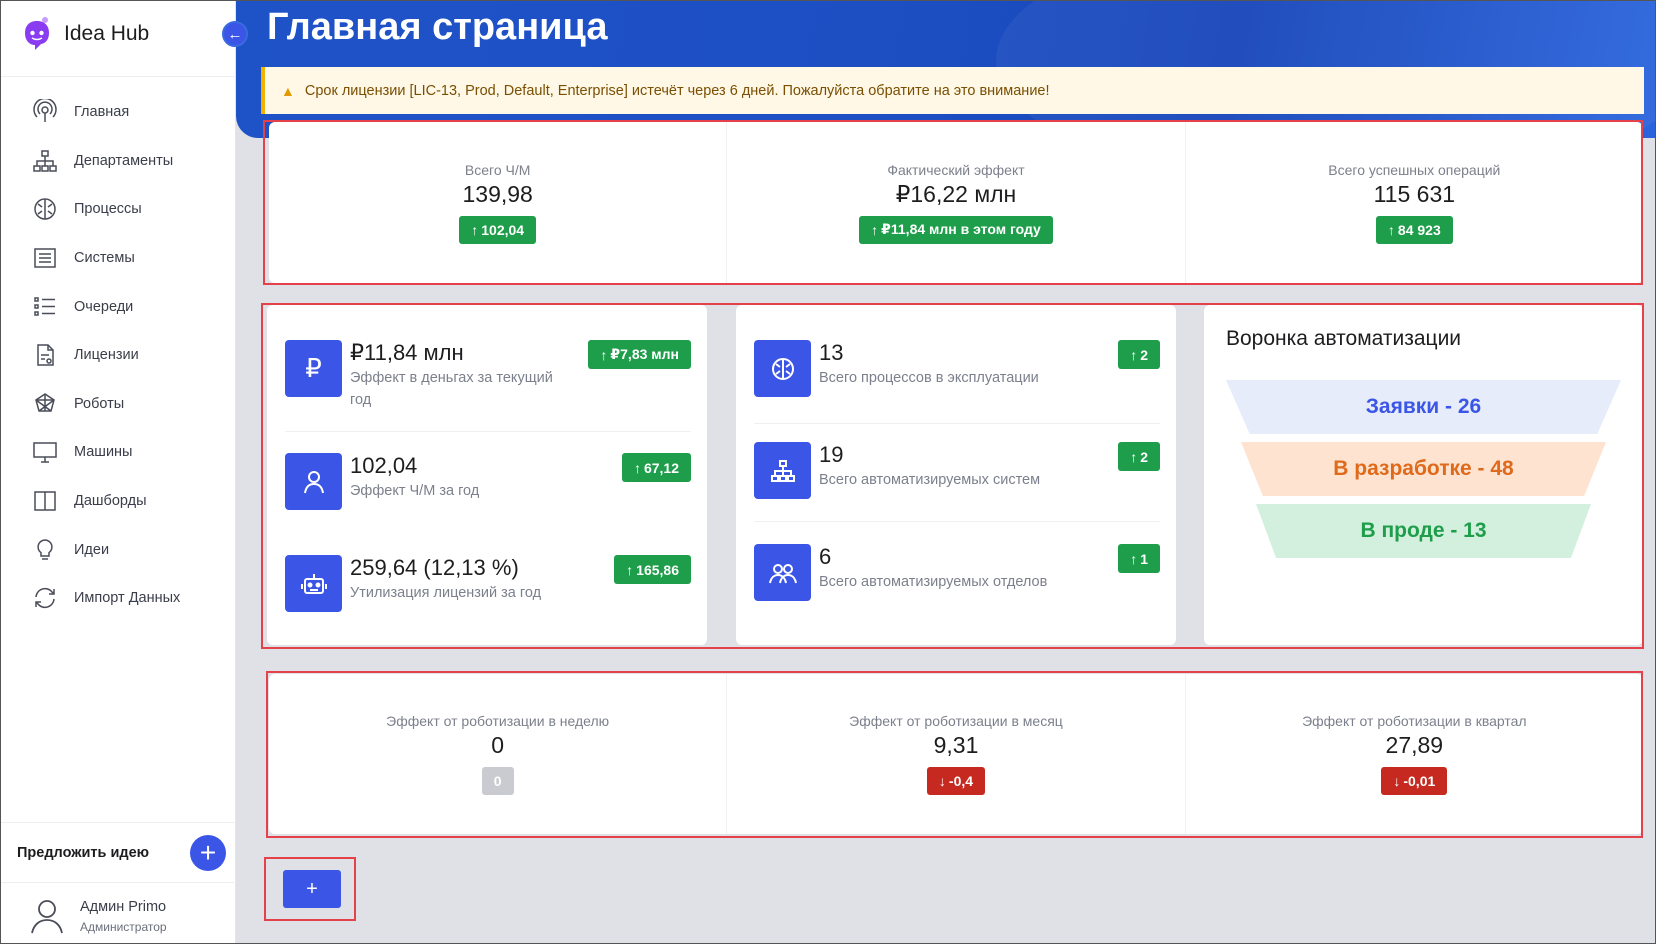  I want to click on sidebar-item-label: Машины, so click(103, 452).